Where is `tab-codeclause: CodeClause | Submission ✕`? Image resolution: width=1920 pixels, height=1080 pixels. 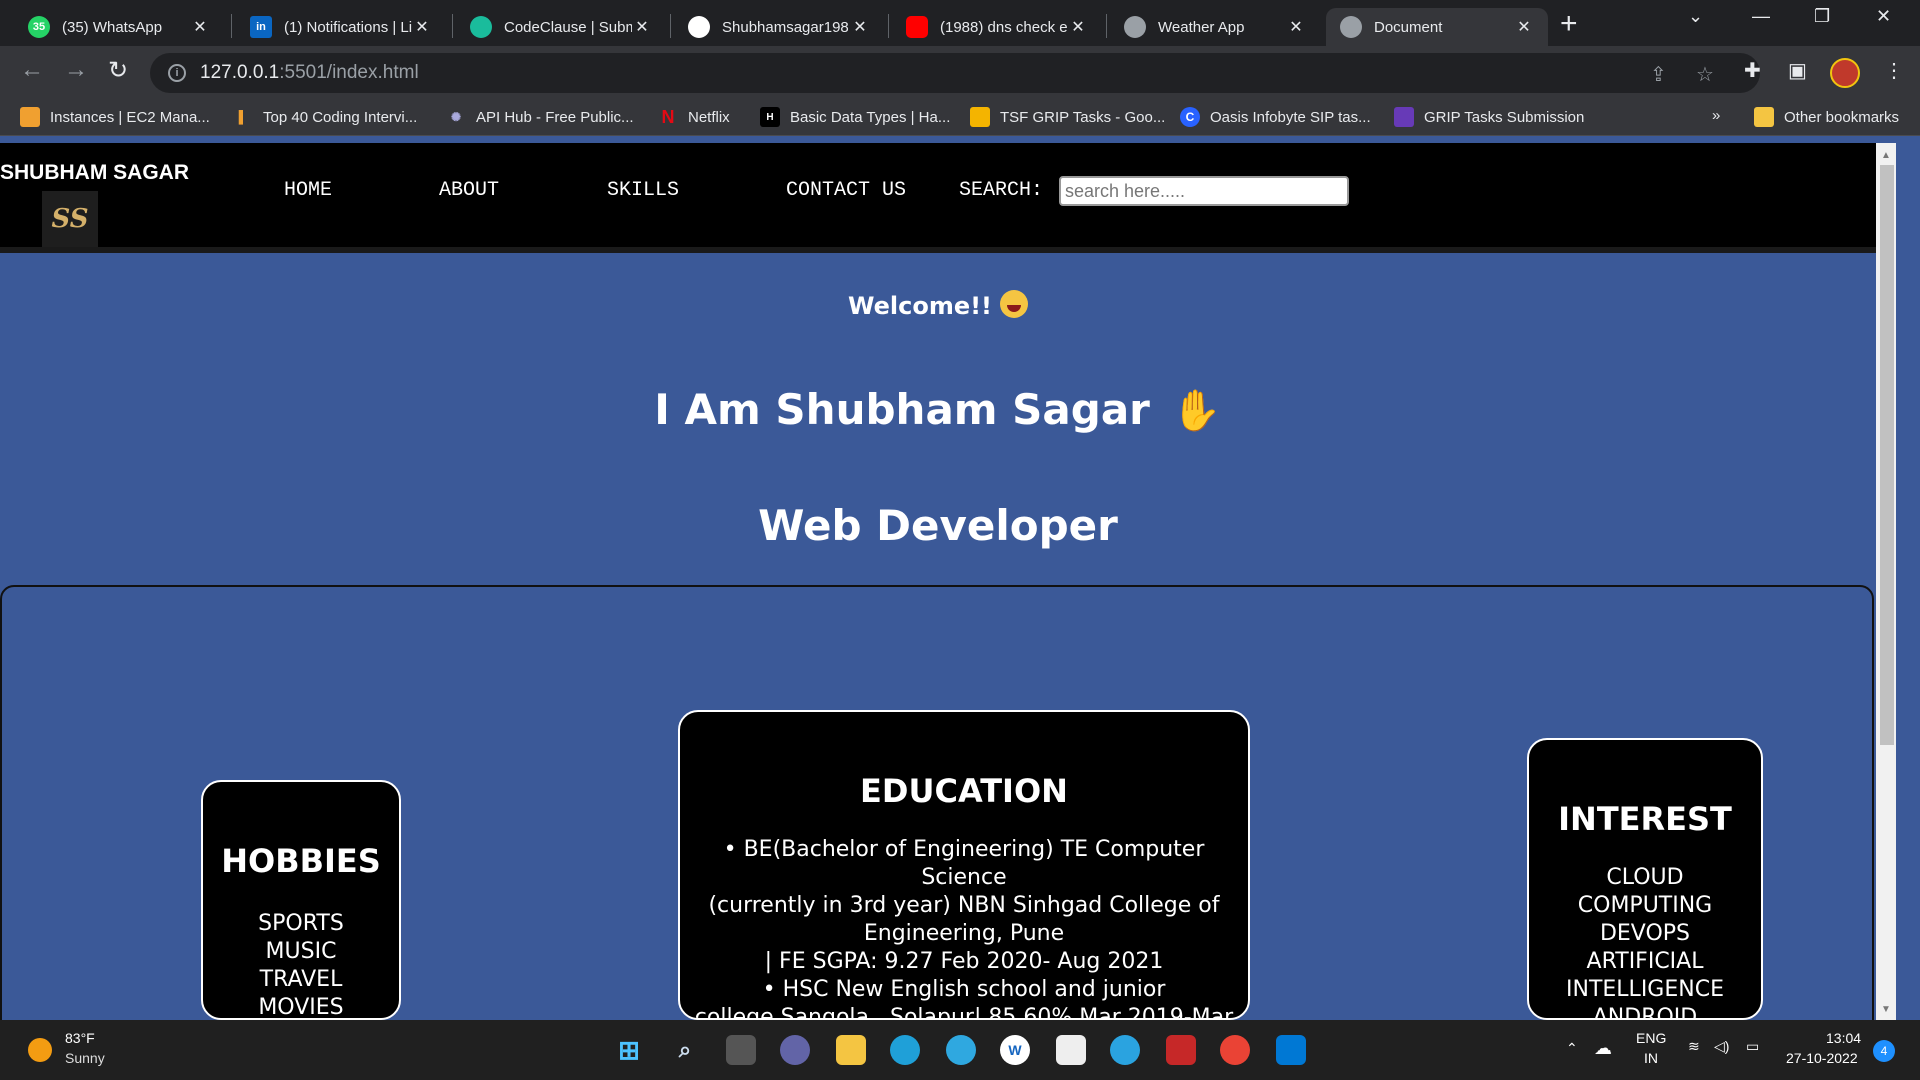
tab-codeclause: CodeClause | Submission ✕ is located at coordinates (561, 27).